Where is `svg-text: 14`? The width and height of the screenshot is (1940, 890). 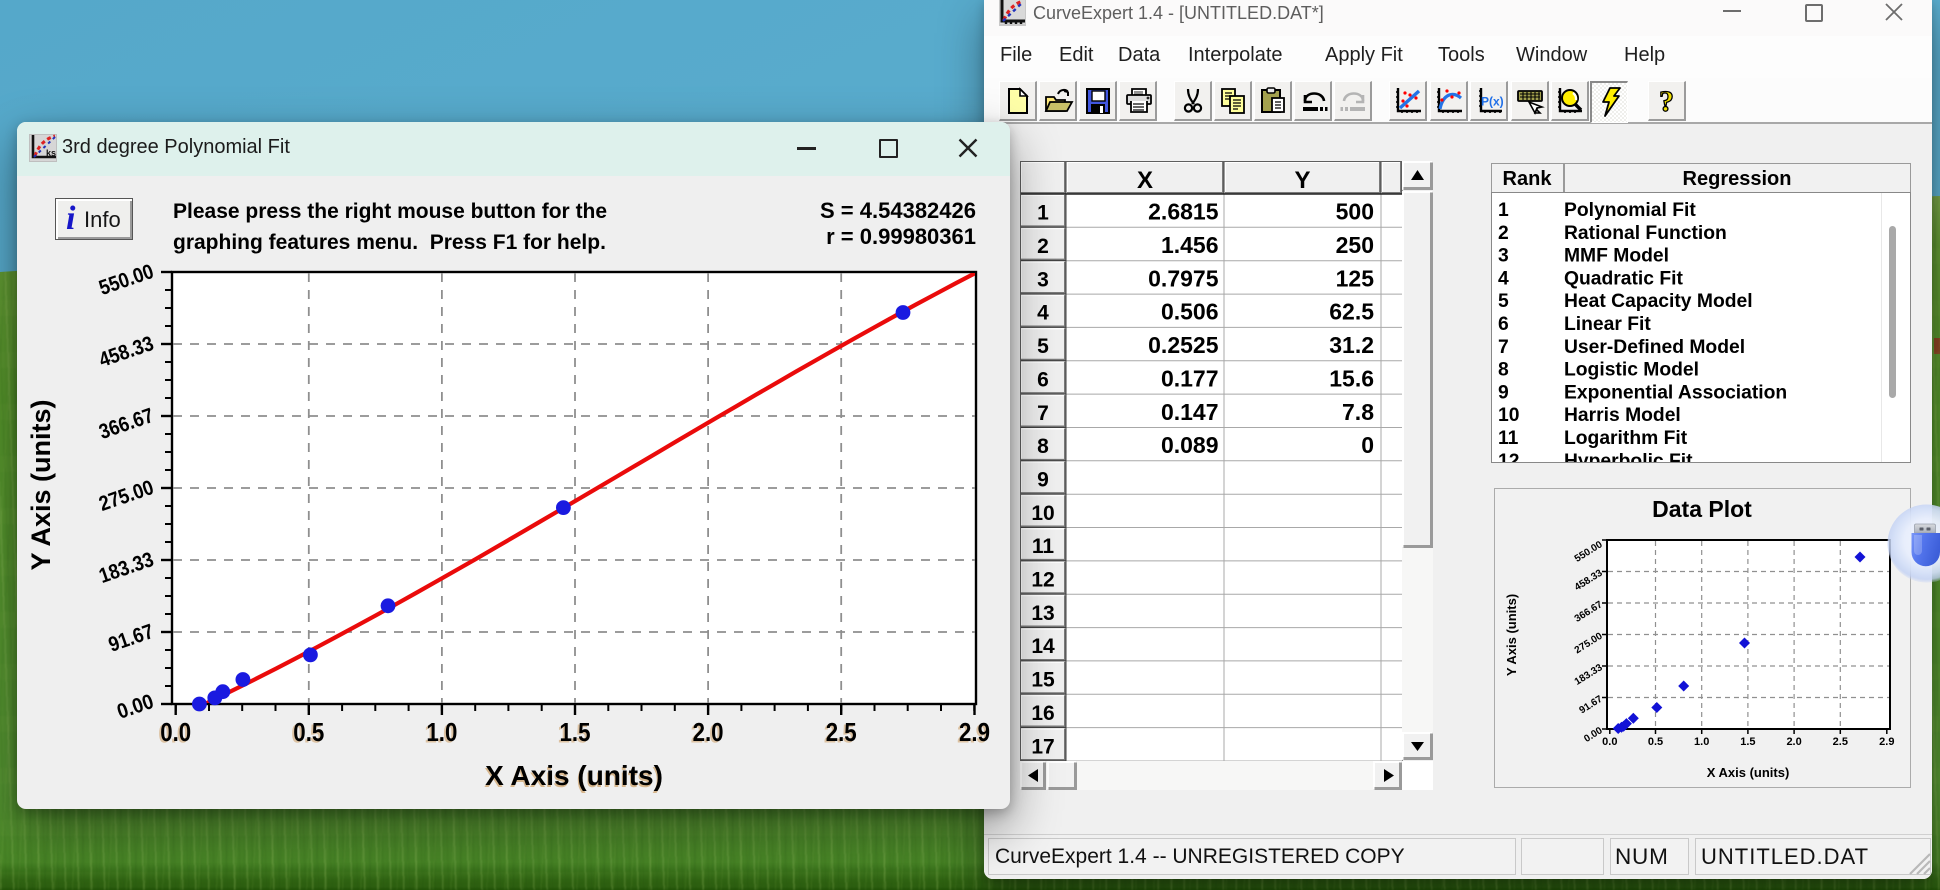
svg-text: 14 is located at coordinates (1043, 646).